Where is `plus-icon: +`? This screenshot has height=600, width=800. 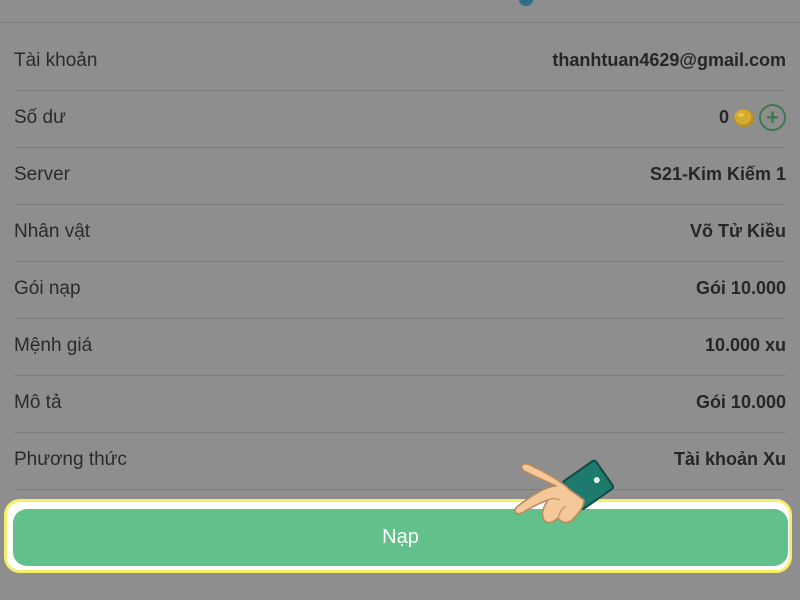 plus-icon: + is located at coordinates (772, 117).